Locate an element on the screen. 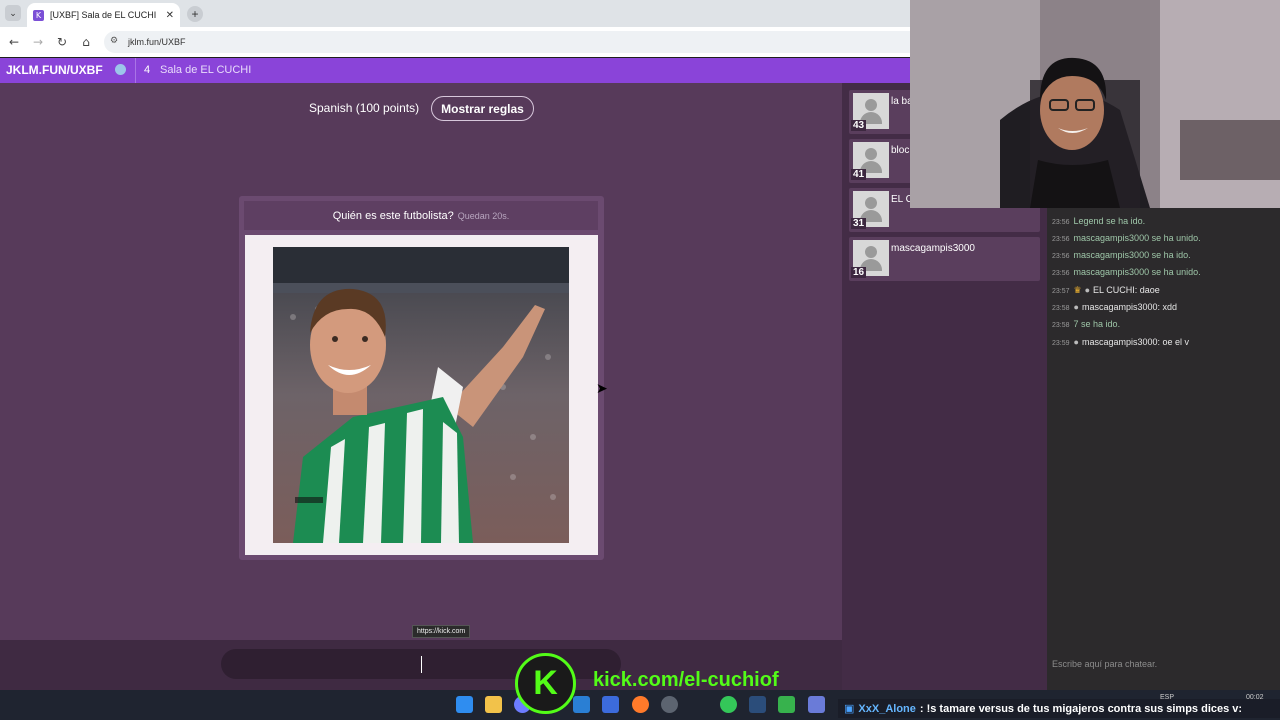 This screenshot has height=720, width=1280. firefox-icon is located at coordinates (640, 704).